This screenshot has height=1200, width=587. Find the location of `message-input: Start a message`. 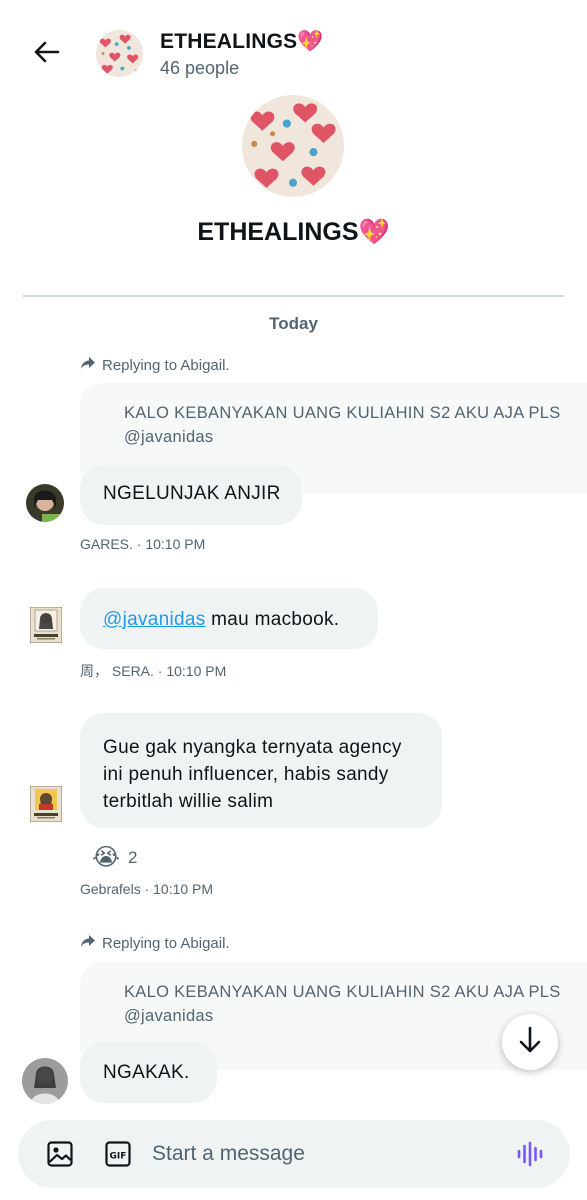

message-input: Start a message is located at coordinates (228, 1154).